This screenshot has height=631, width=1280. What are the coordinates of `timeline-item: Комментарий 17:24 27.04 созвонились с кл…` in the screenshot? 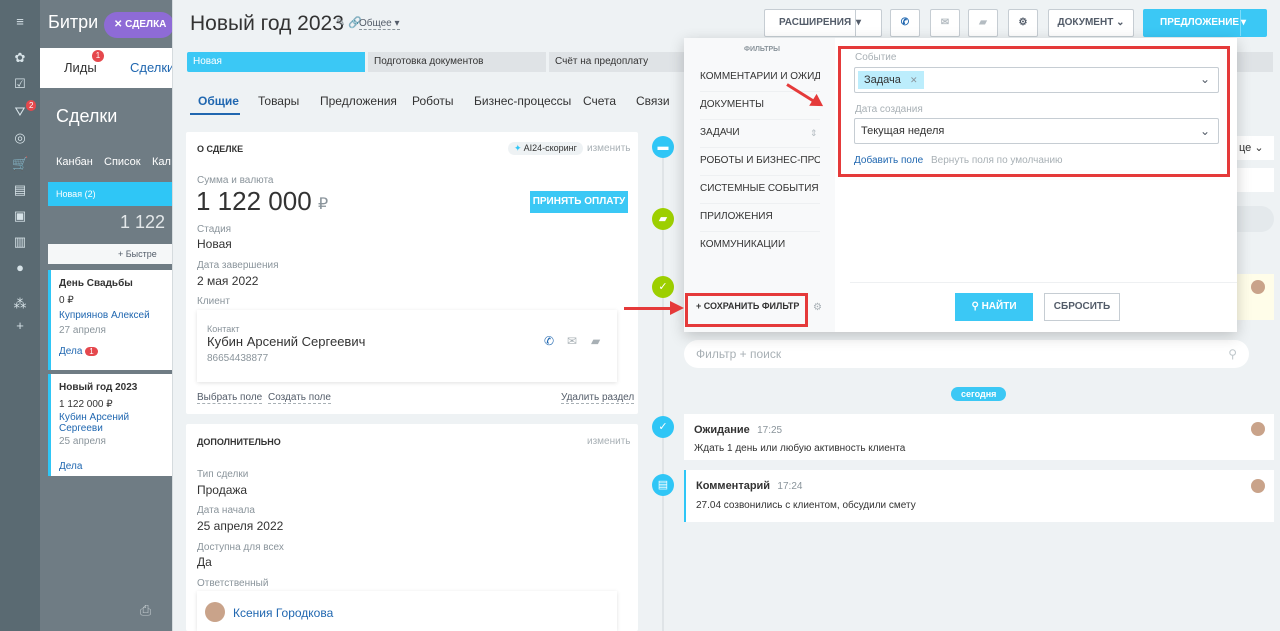 It's located at (979, 496).